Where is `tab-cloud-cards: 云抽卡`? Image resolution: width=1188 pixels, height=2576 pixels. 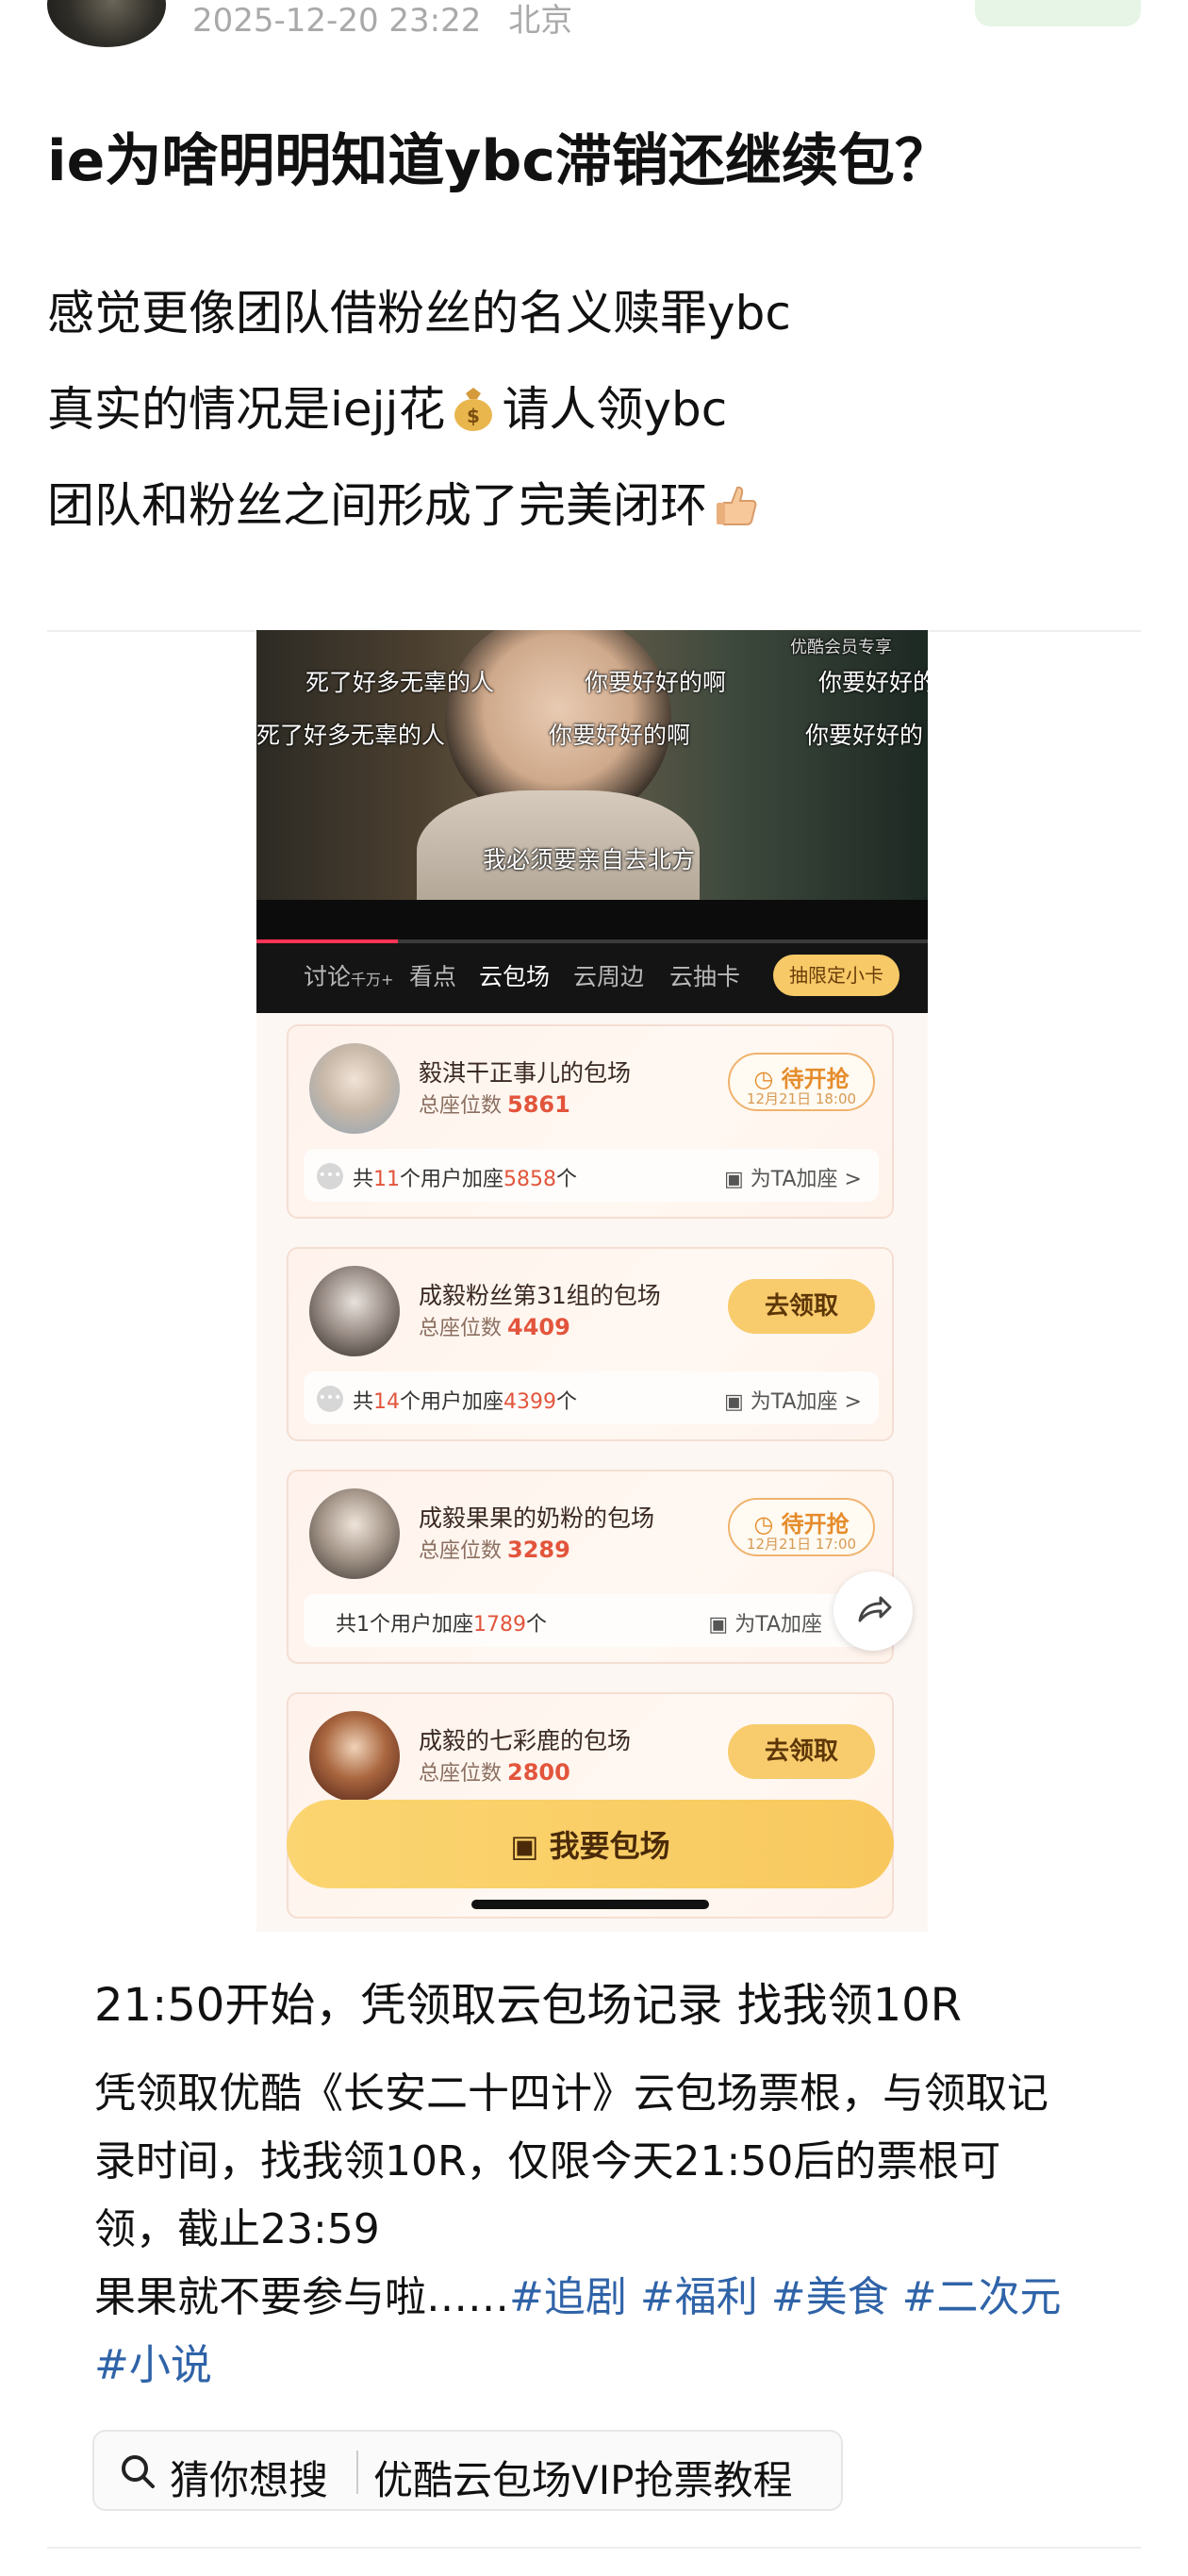
tab-cloud-cards: 云抽卡 is located at coordinates (704, 975).